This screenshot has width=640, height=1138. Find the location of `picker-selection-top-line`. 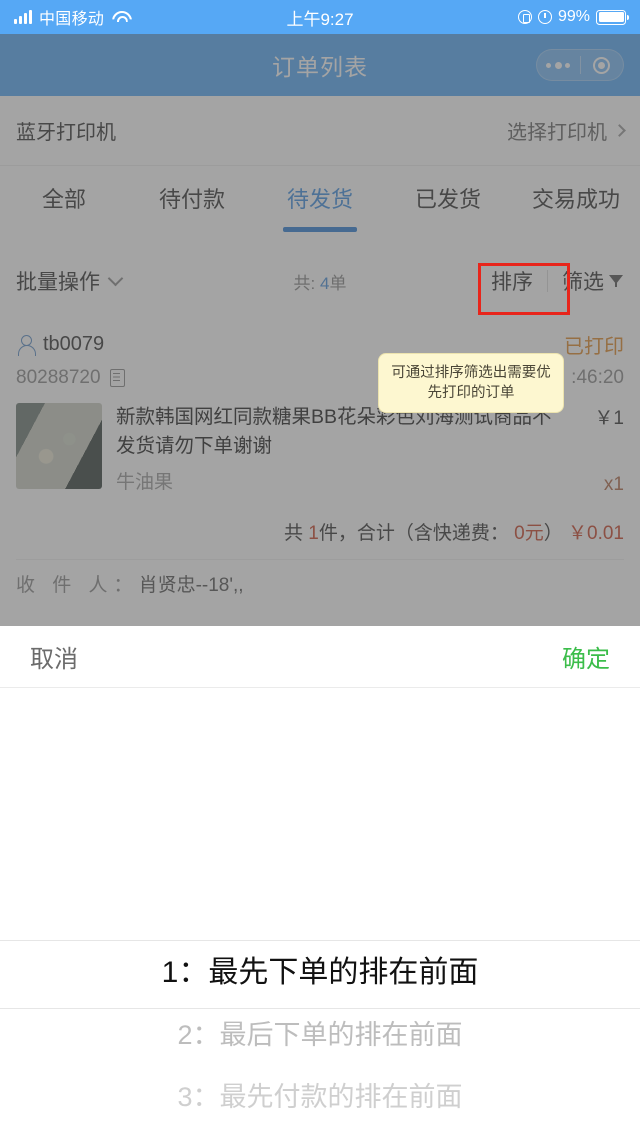

picker-selection-top-line is located at coordinates (320, 940).